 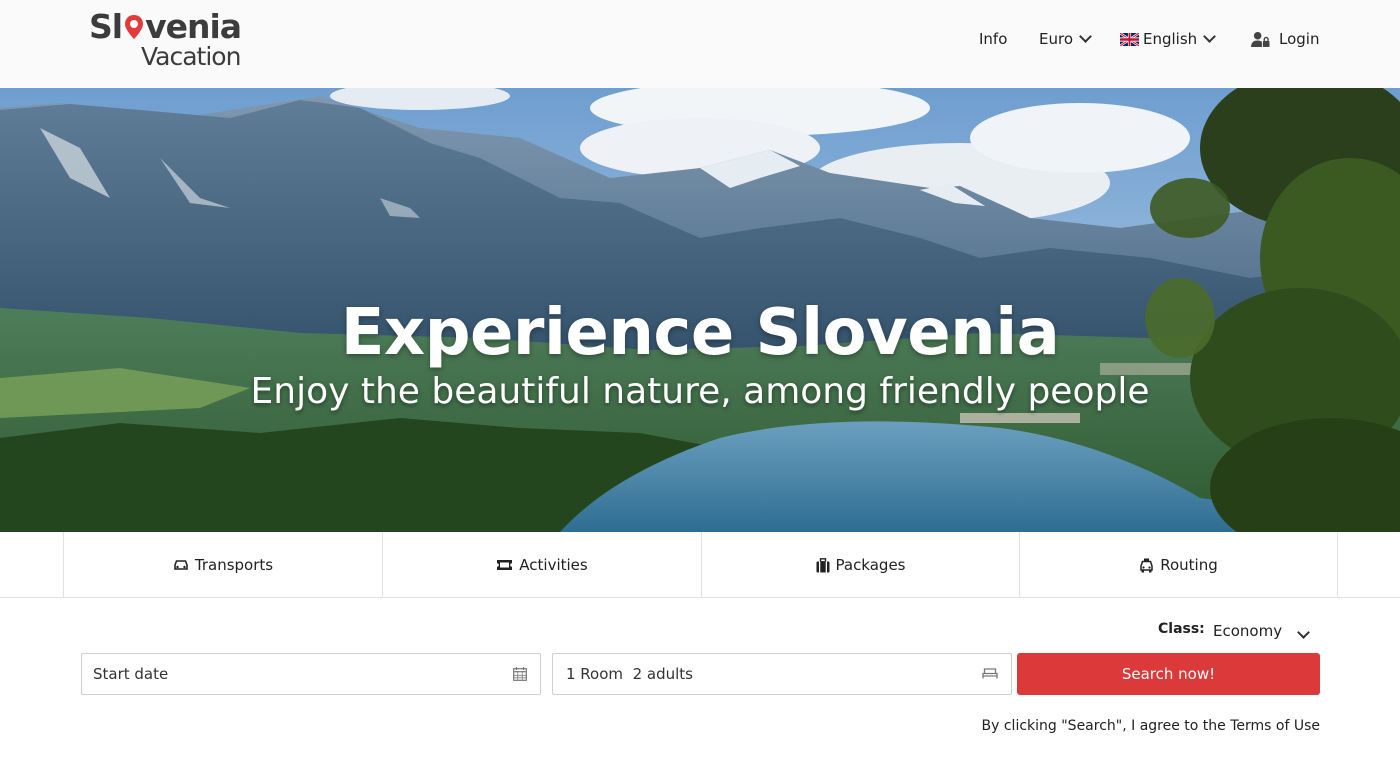 I want to click on start-date-field, so click(x=311, y=674).